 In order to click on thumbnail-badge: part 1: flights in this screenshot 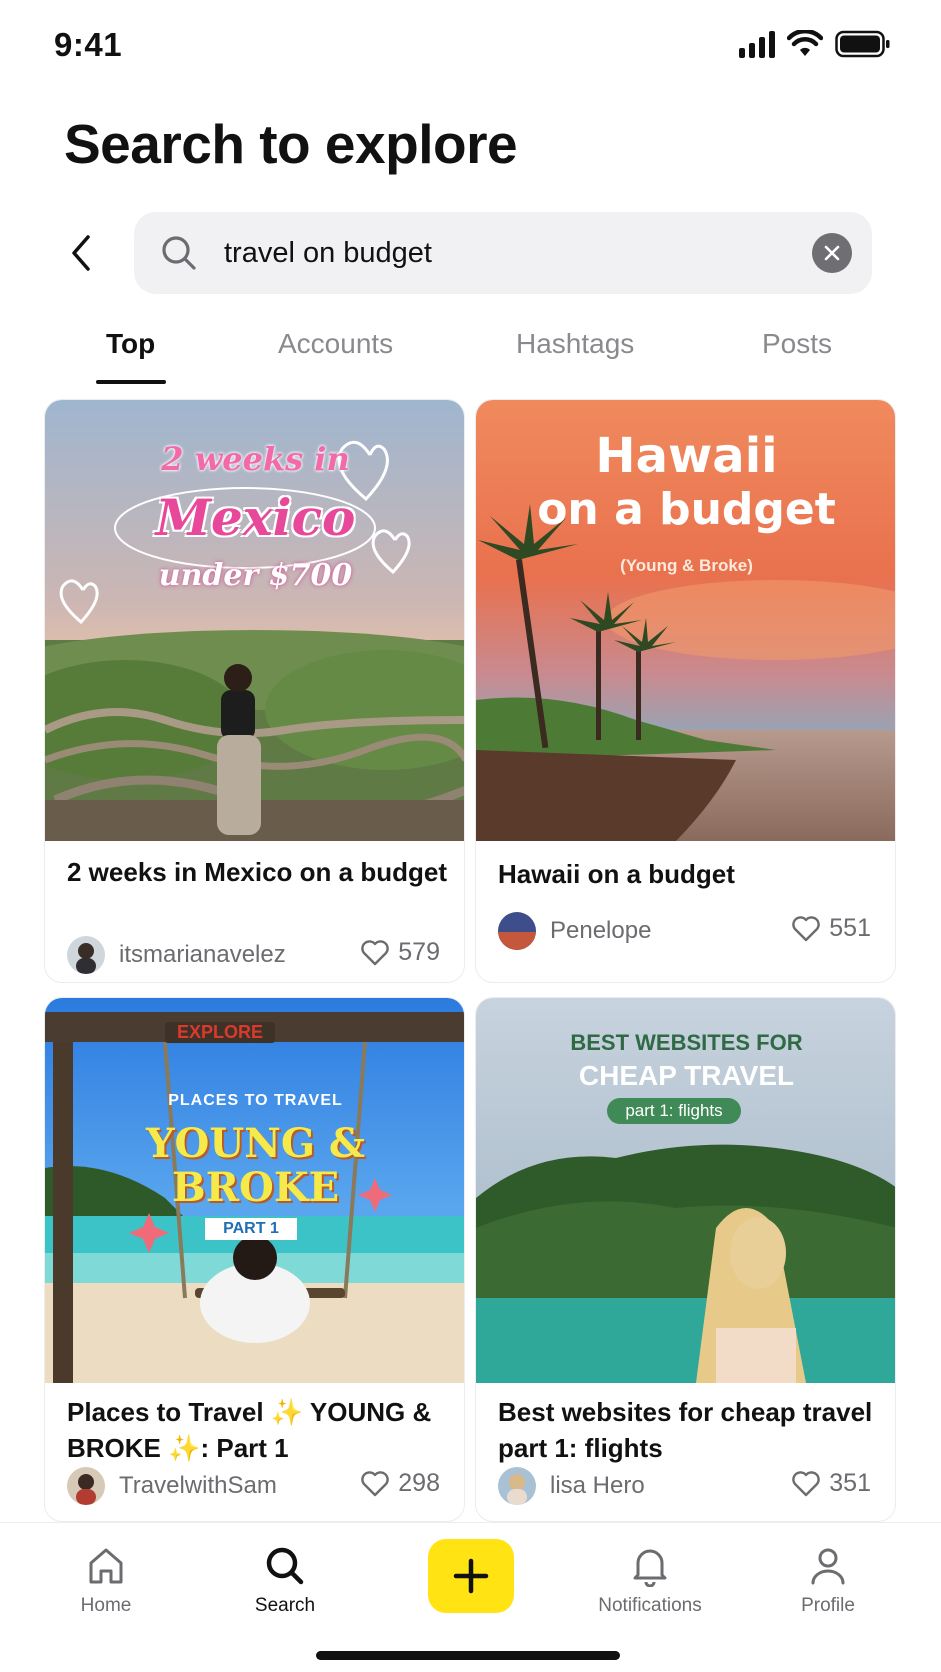, I will do `click(674, 1111)`.